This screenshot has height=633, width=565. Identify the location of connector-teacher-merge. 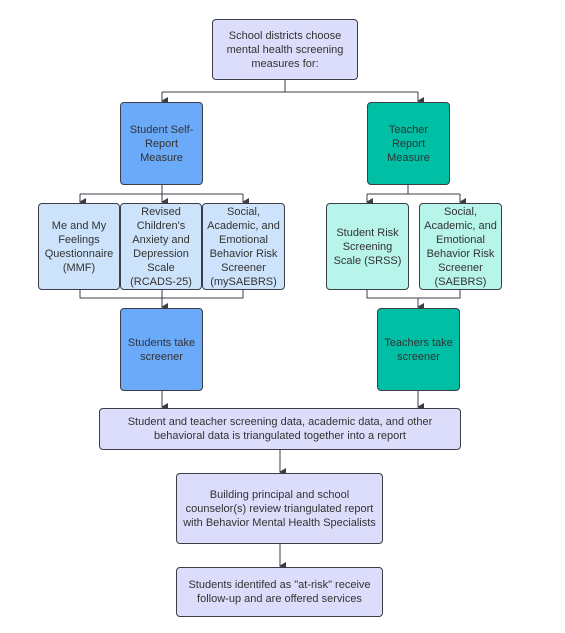
(413, 294).